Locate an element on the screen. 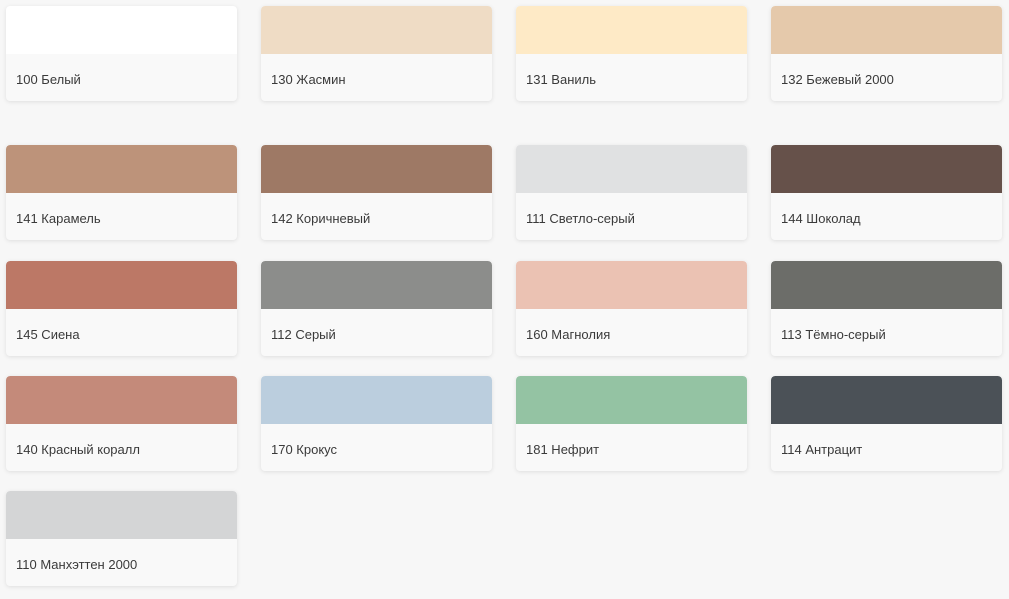 Image resolution: width=1009 pixels, height=599 pixels. swatch-card-140: 140 Красный коралл is located at coordinates (121, 423).